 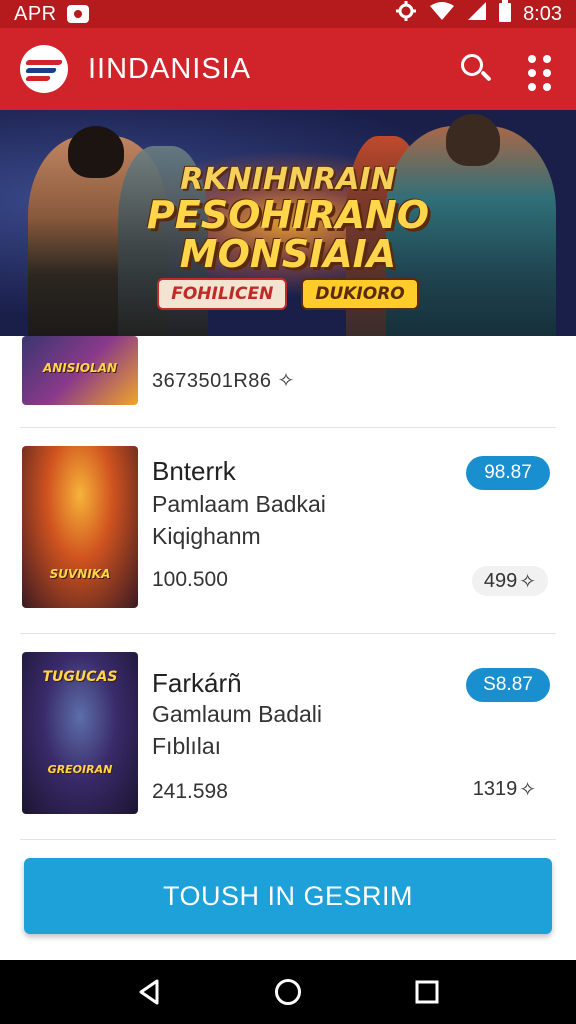 I want to click on back-icon, so click(x=149, y=992).